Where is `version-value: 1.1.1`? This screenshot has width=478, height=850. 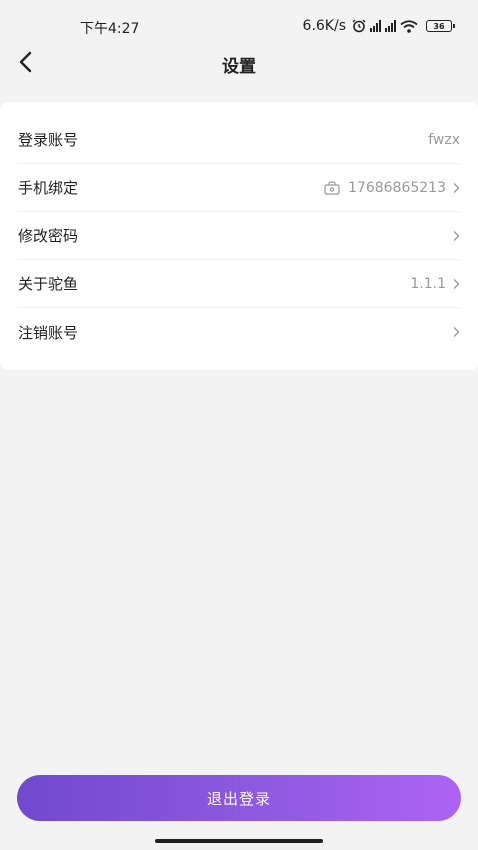
version-value: 1.1.1 is located at coordinates (428, 283).